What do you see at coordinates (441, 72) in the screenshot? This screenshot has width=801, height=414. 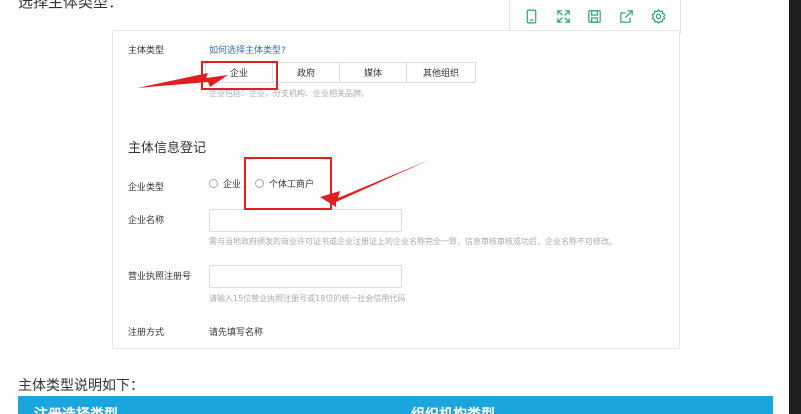 I see `tab-other-organization: 其他组织` at bounding box center [441, 72].